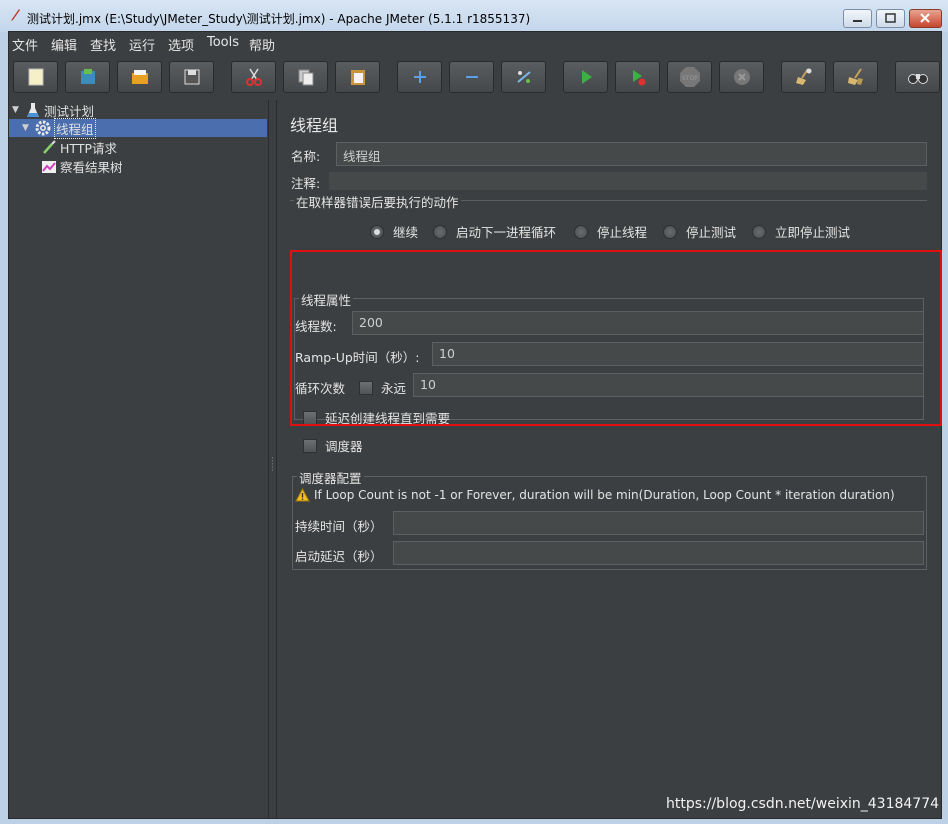 The width and height of the screenshot is (948, 824). I want to click on stop-icon: STOP, so click(689, 77).